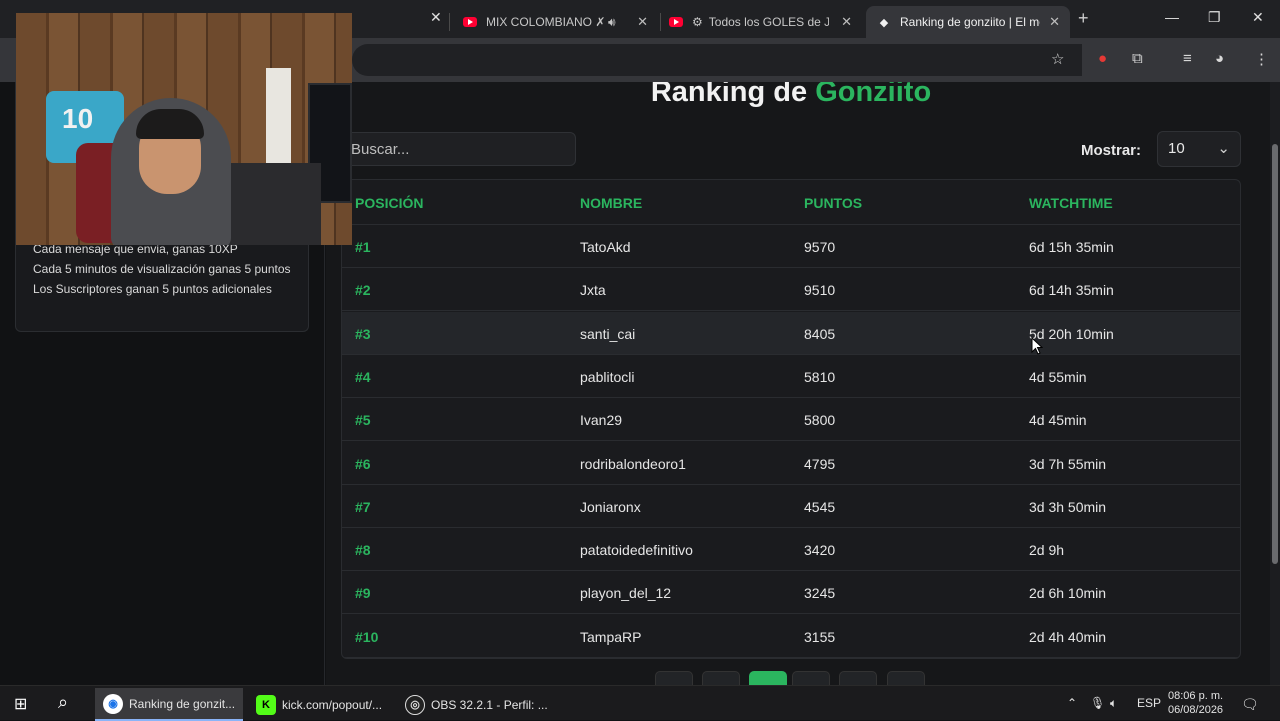 The width and height of the screenshot is (1280, 721). Describe the element at coordinates (791, 246) in the screenshot. I see `table-row: #1 TatoAkd 9570 6d 15h 35min` at that location.